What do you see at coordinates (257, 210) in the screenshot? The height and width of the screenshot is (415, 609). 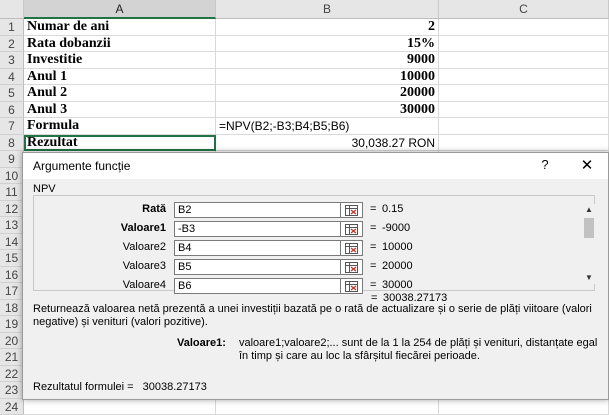 I see `argument-input: B2` at bounding box center [257, 210].